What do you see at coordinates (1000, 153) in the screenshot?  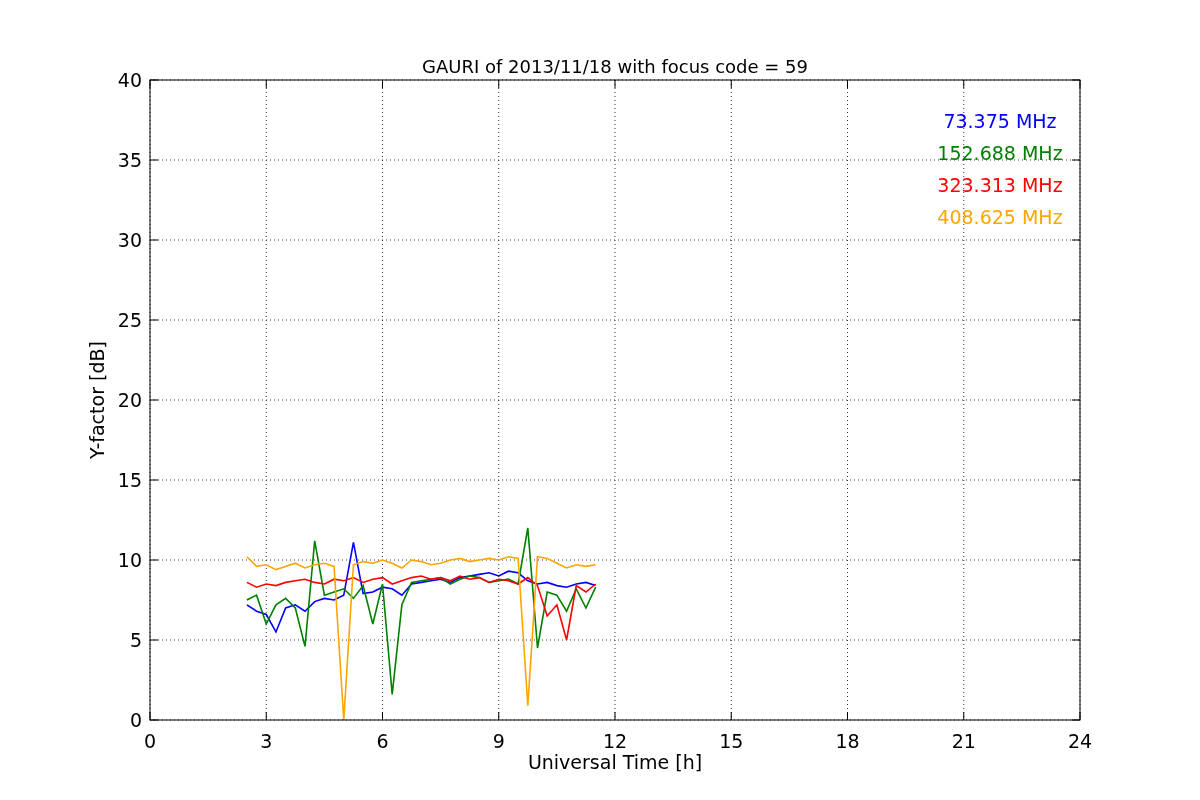 I see `legend-label: 152.688 MHz` at bounding box center [1000, 153].